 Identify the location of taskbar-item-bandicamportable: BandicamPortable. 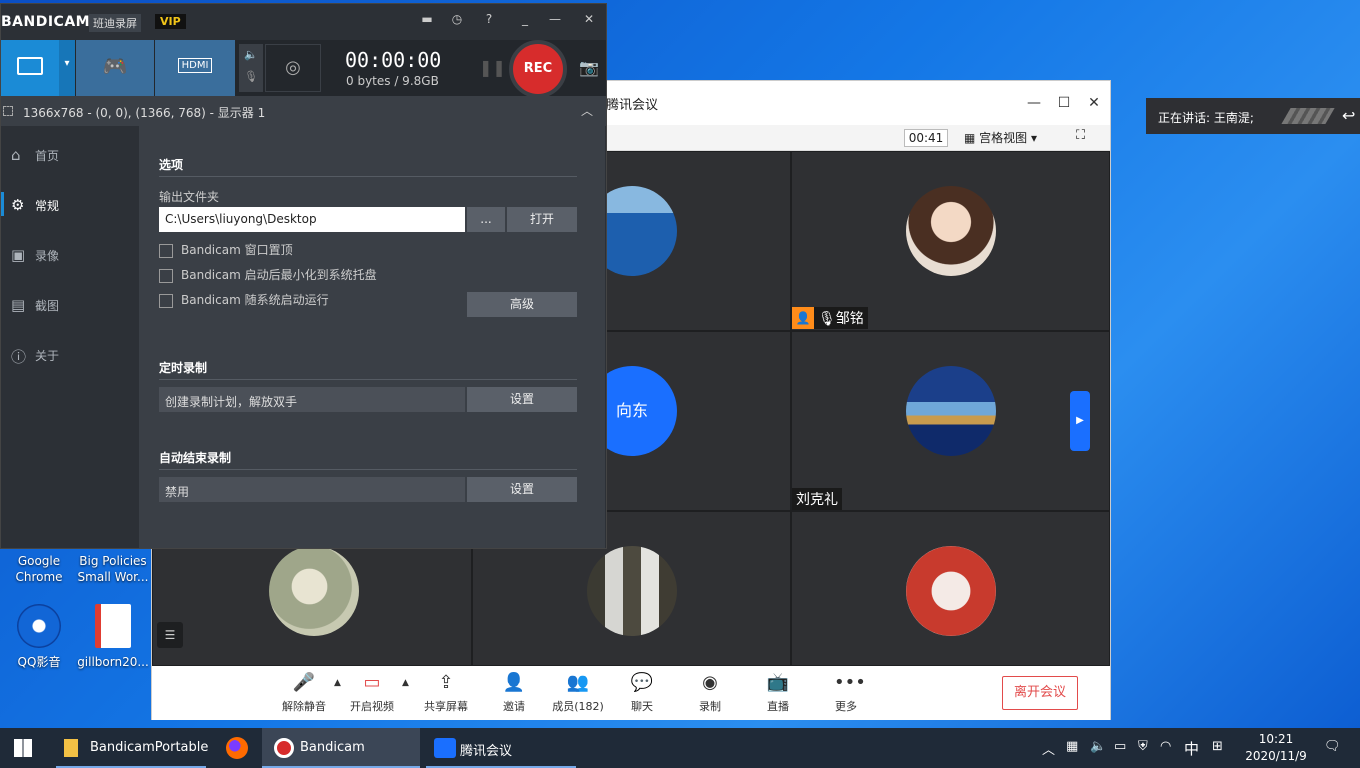
(132, 748).